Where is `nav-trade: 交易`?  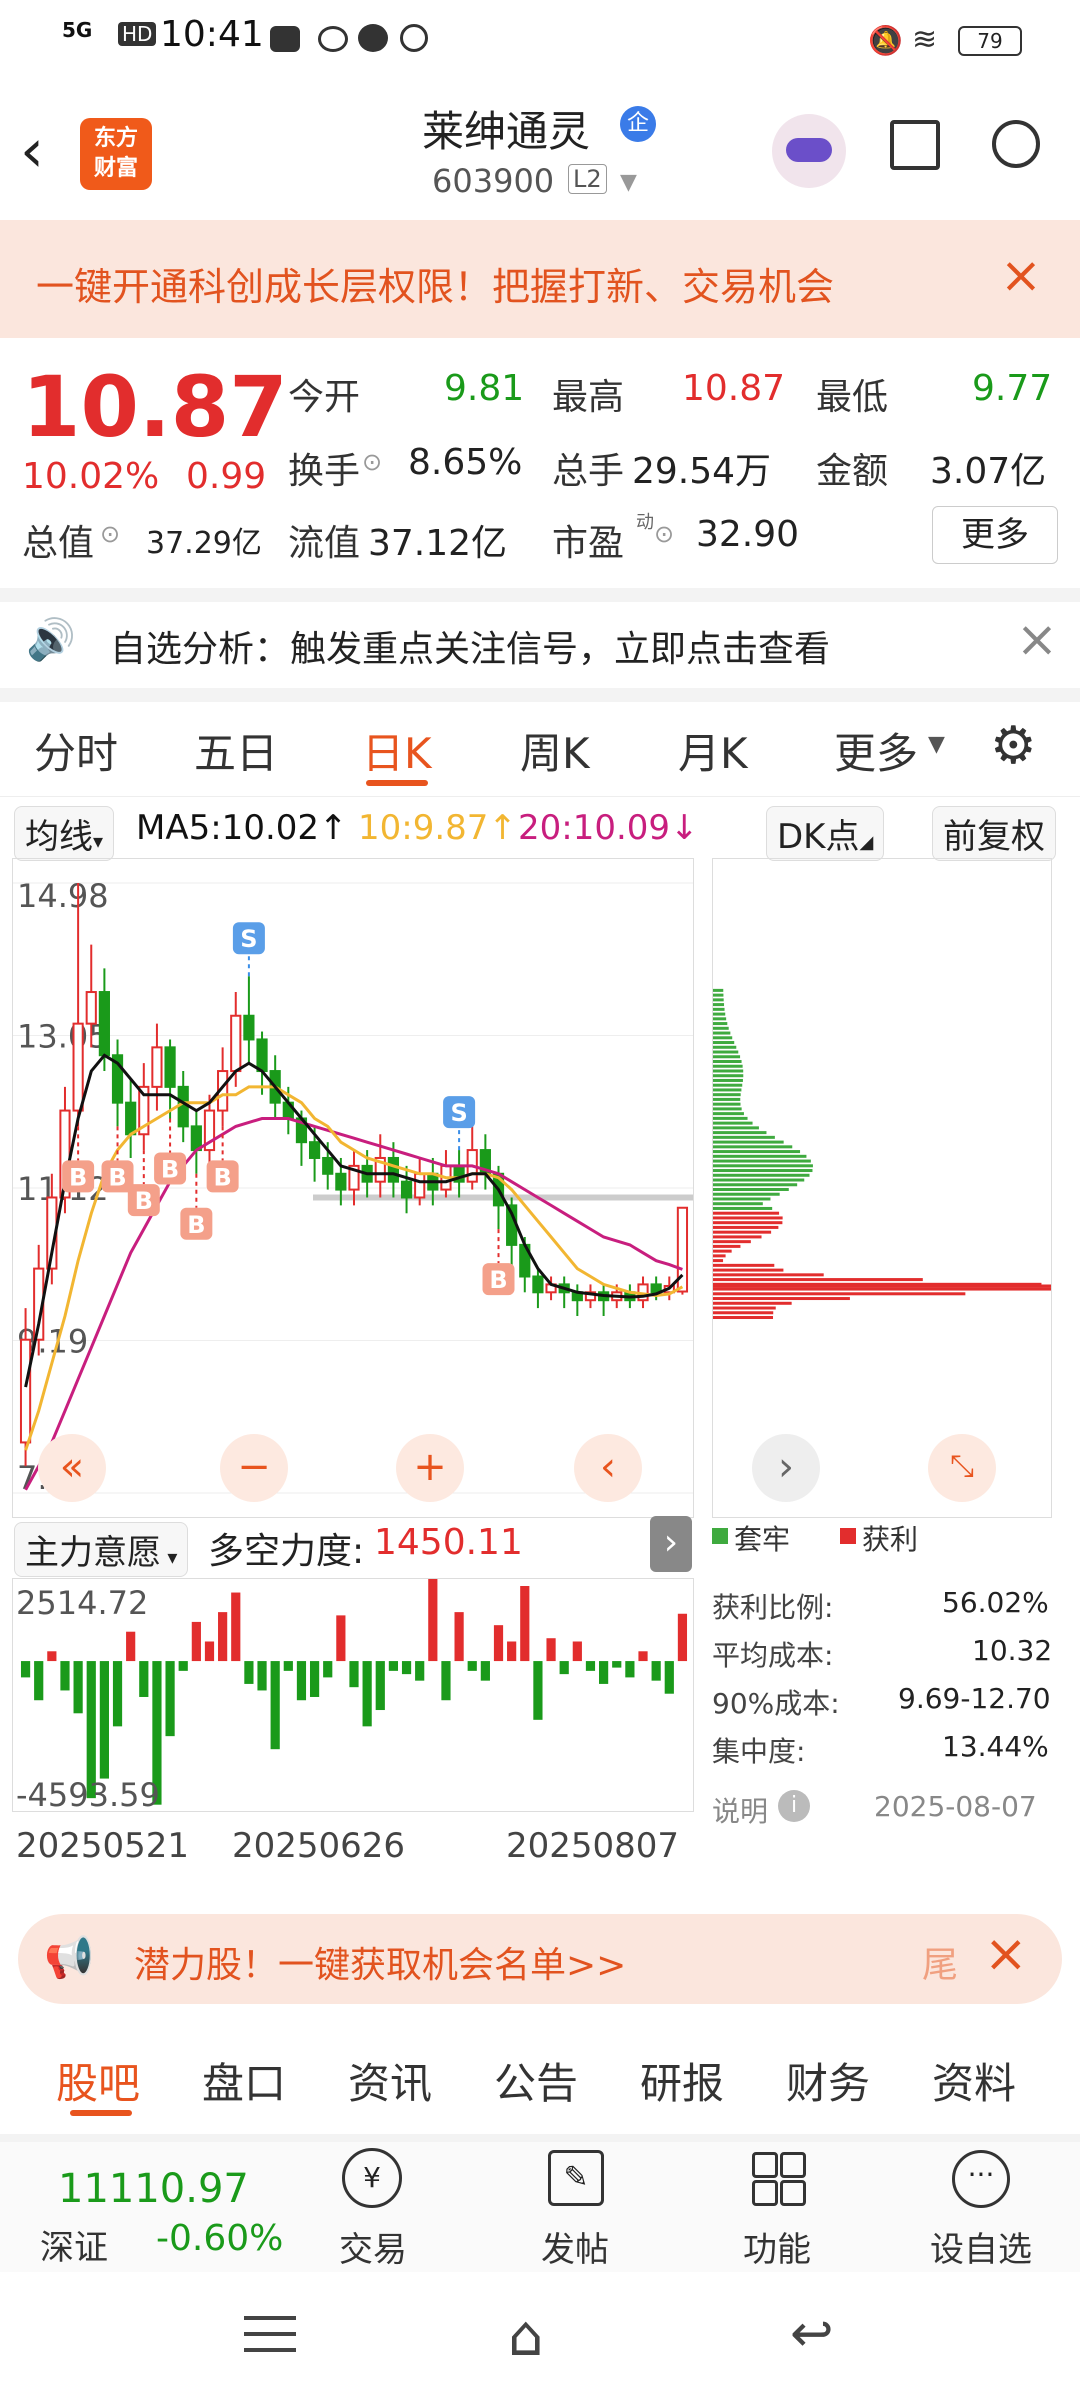
nav-trade: 交易 is located at coordinates (373, 2246).